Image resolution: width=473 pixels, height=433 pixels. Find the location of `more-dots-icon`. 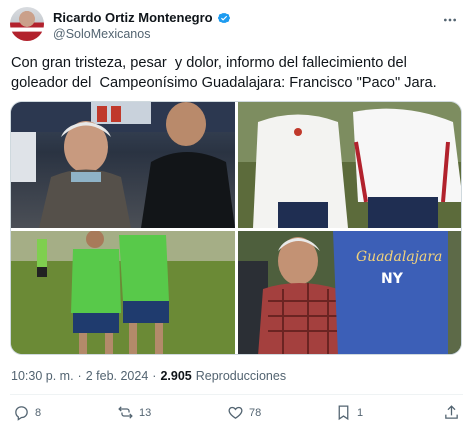

more-dots-icon is located at coordinates (450, 20).